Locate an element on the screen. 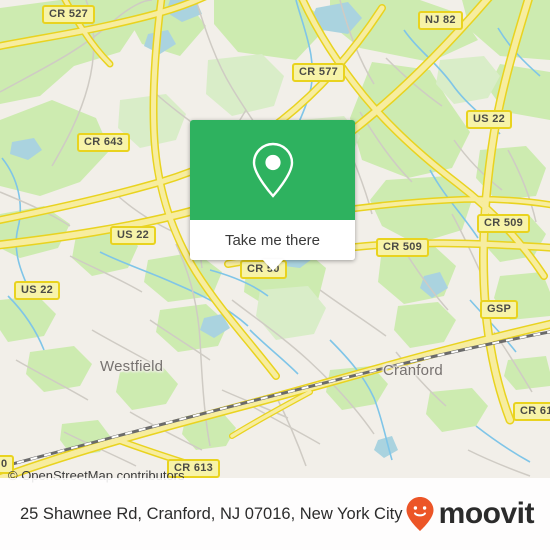  take-me-there-button: Take me there is located at coordinates (272, 245).